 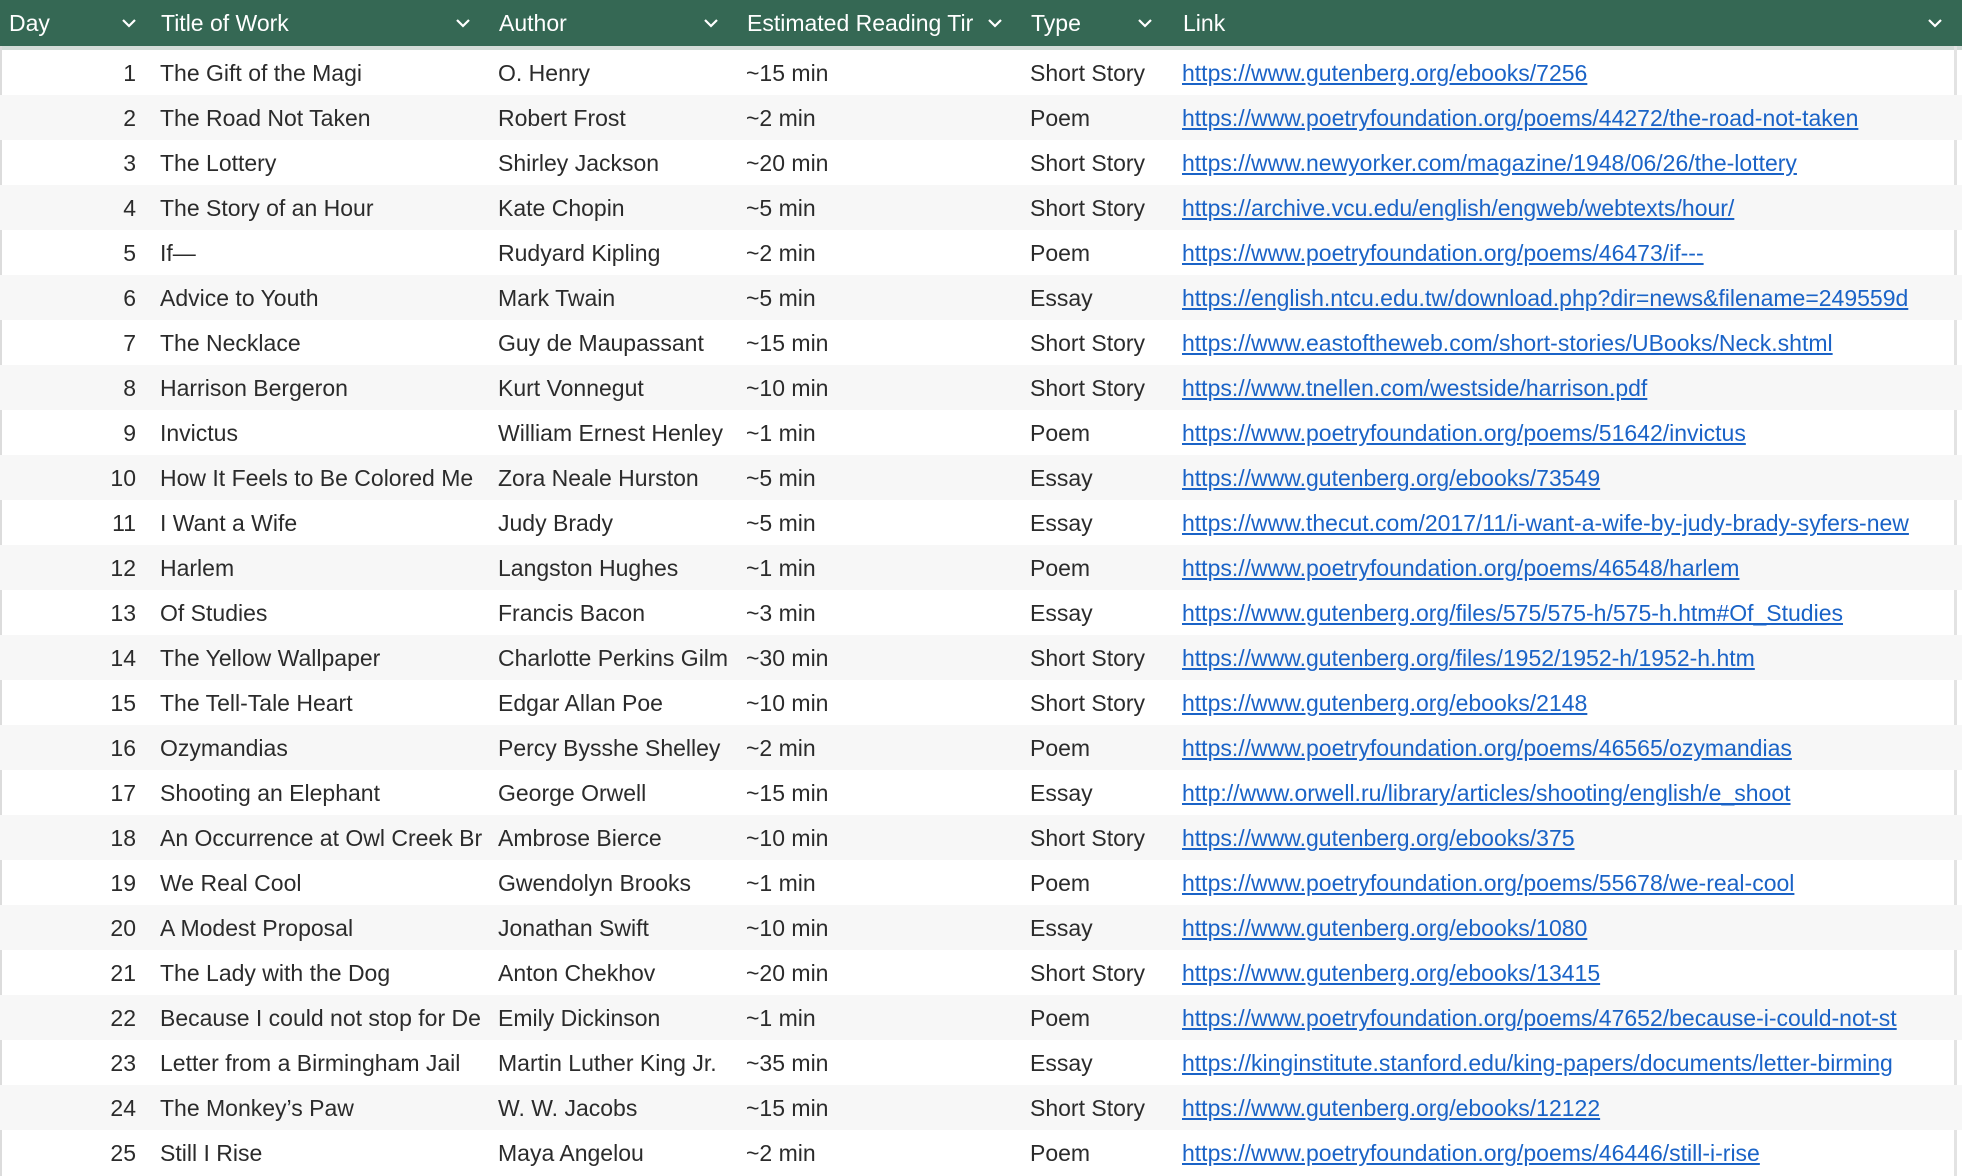 What do you see at coordinates (72, 657) in the screenshot?
I see `cell-day: 14` at bounding box center [72, 657].